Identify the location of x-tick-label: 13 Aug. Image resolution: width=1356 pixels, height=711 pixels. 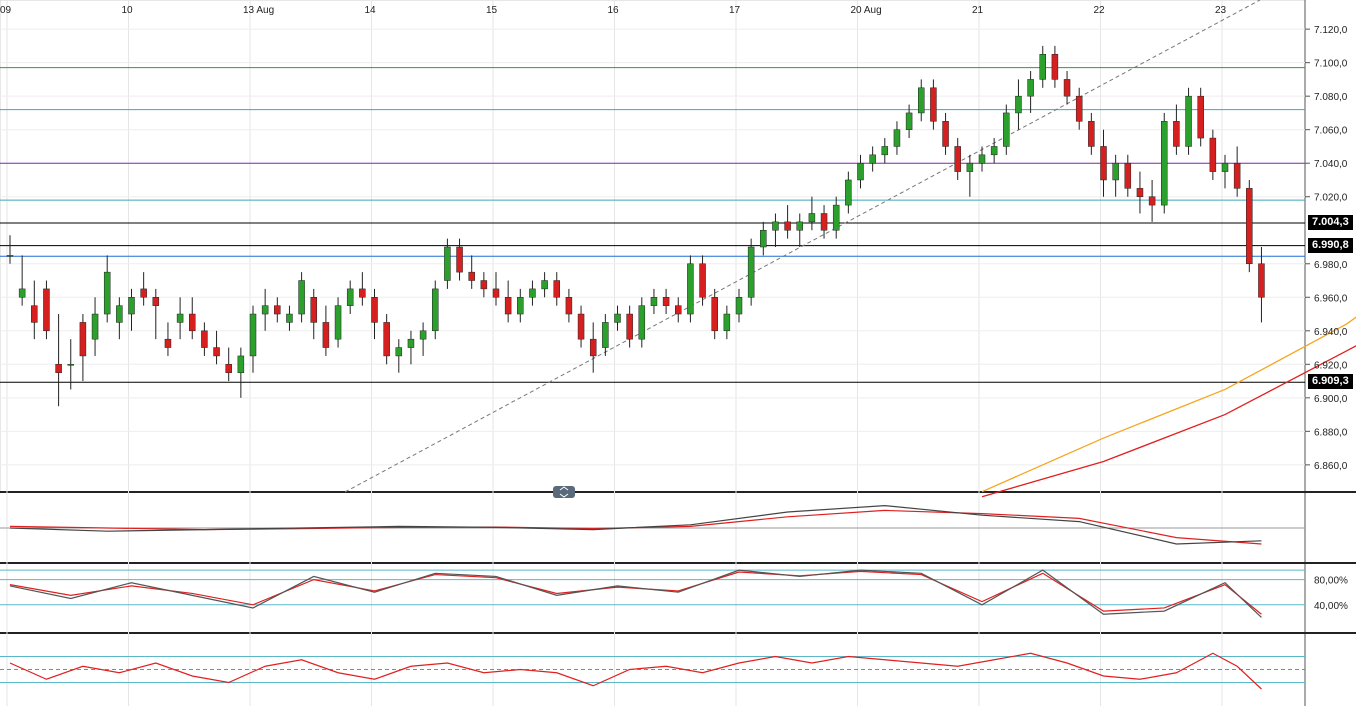
(258, 10).